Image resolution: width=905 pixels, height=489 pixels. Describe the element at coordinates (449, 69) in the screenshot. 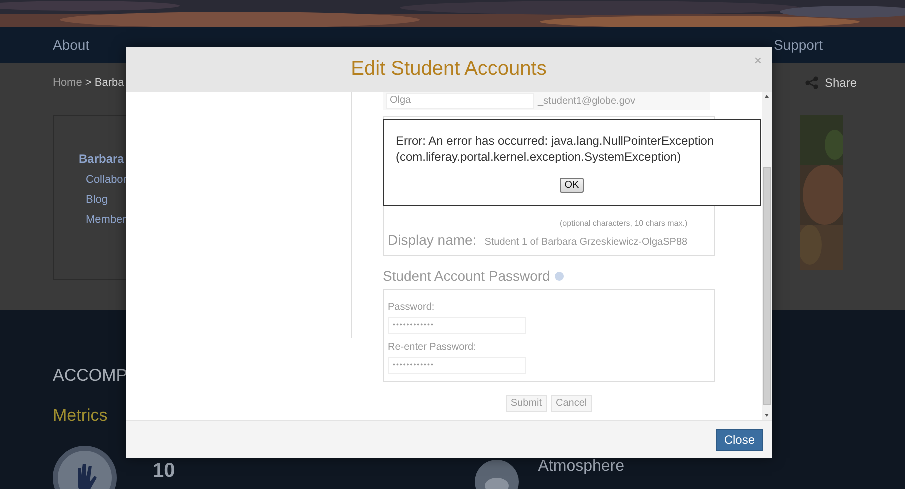

I see `modal-title: Edit Student Accounts` at that location.